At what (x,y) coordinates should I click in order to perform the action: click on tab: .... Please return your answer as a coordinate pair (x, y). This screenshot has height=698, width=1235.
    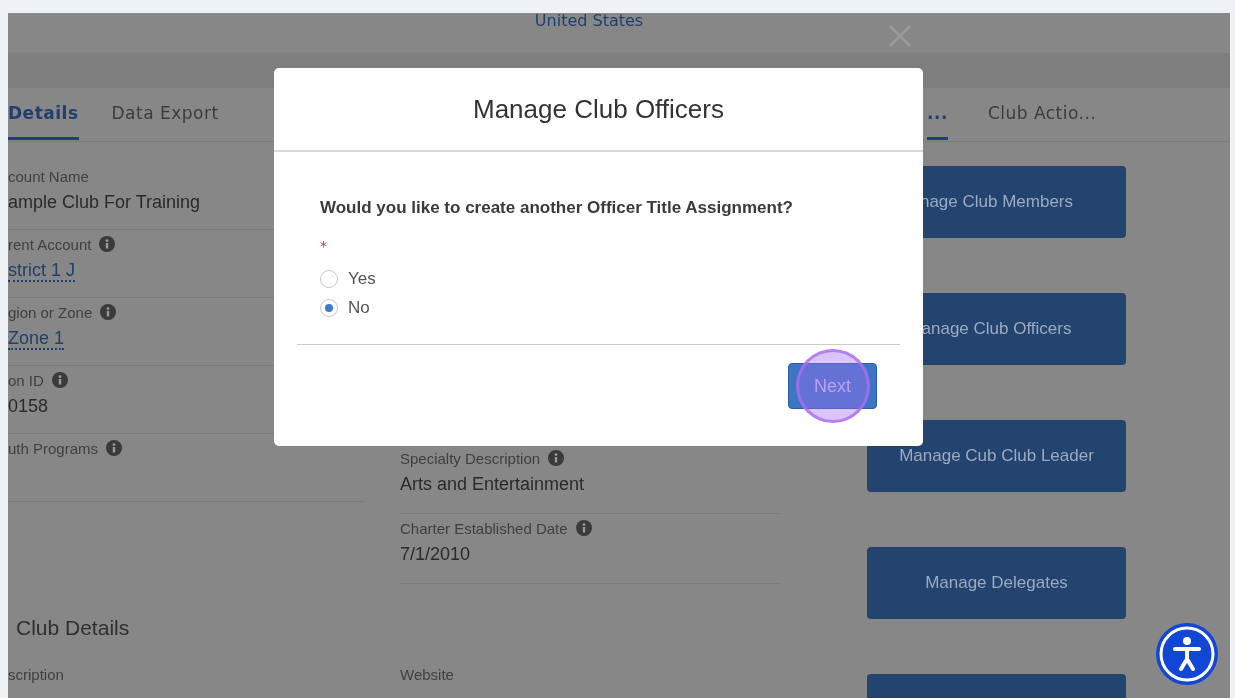
    Looking at the image, I should click on (937, 114).